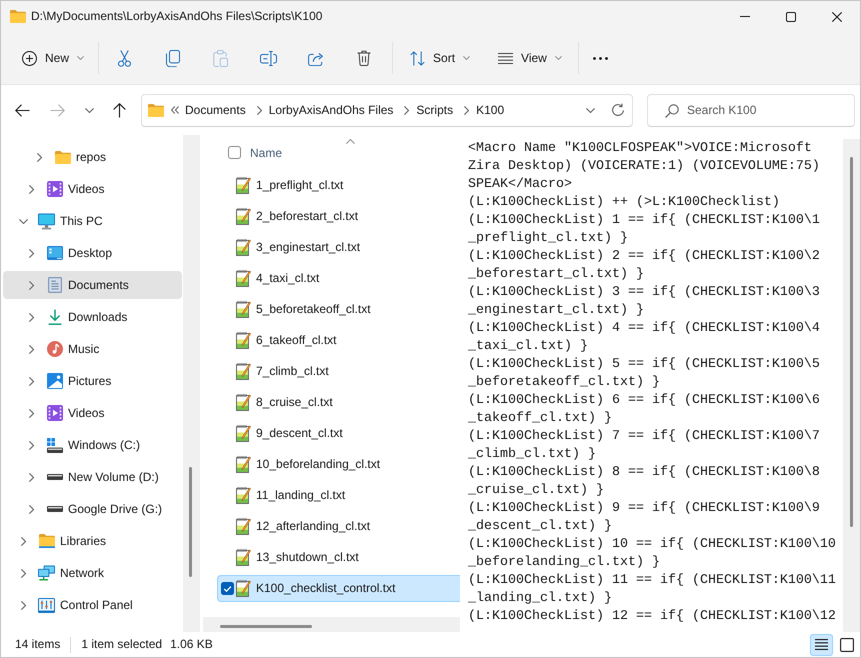 This screenshot has height=658, width=861. What do you see at coordinates (350, 152) in the screenshot?
I see `column-header: Name` at bounding box center [350, 152].